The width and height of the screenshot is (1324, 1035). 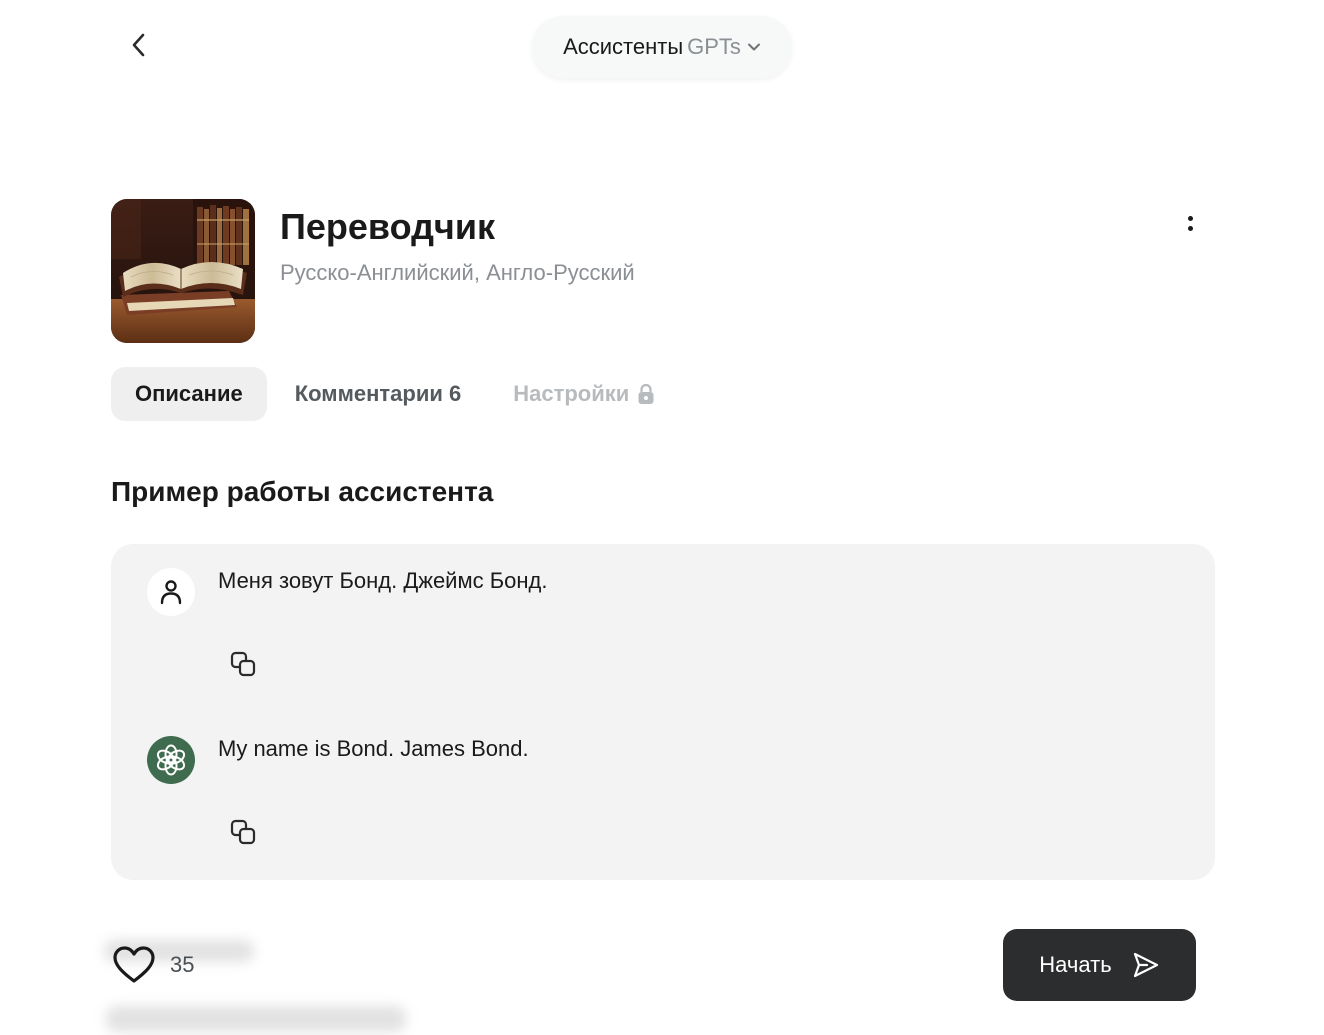 I want to click on chevron-left-icon, so click(x=138, y=45).